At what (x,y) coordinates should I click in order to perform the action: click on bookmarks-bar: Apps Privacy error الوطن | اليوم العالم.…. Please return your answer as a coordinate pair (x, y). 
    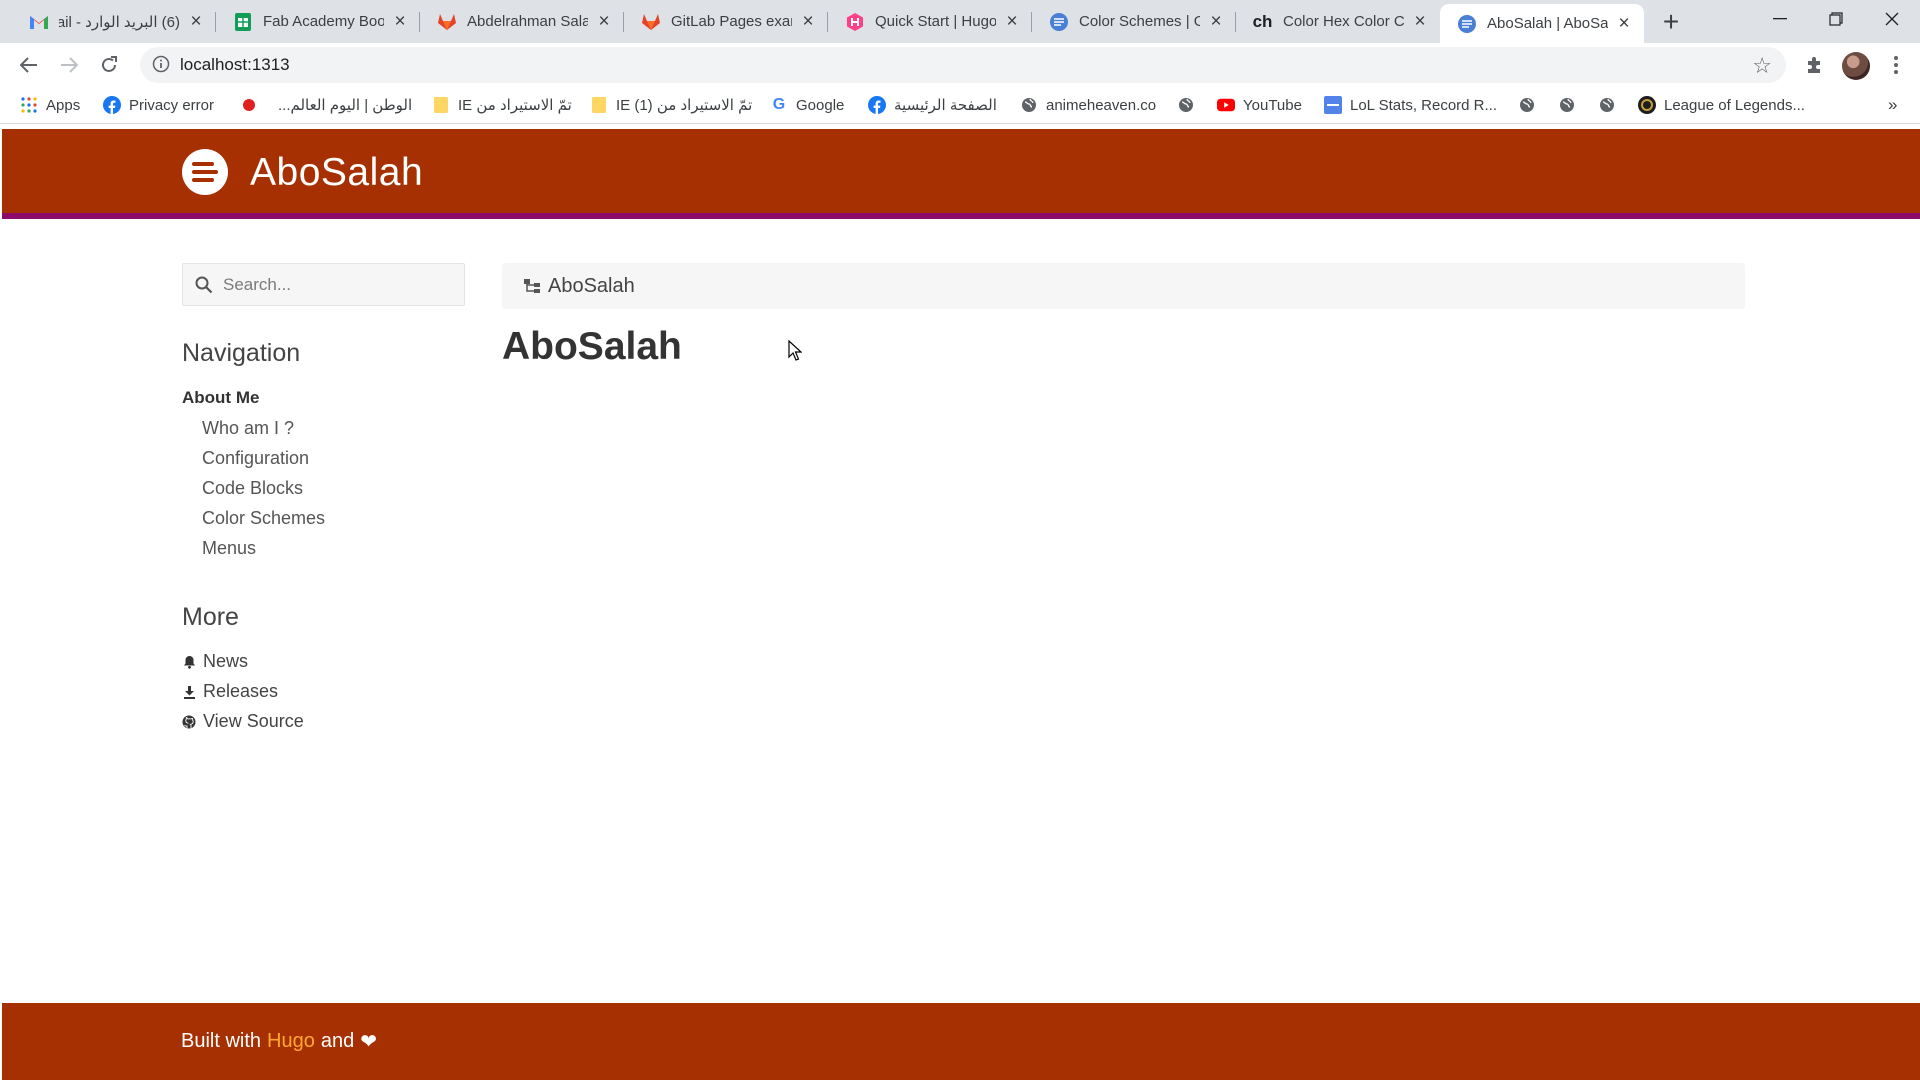
    Looking at the image, I should click on (960, 105).